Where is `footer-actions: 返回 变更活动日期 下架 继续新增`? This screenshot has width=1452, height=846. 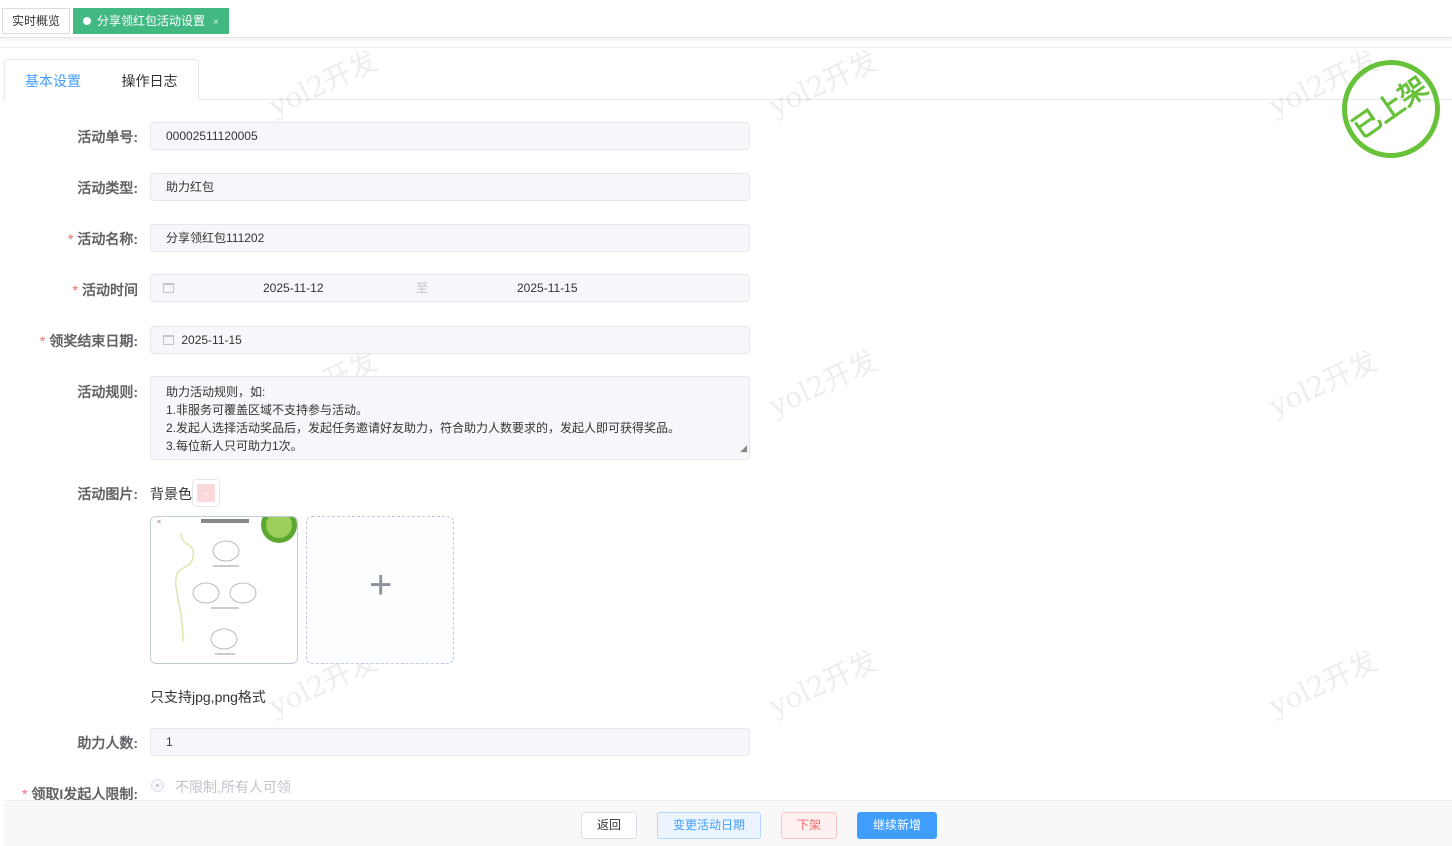
footer-actions: 返回 变更活动日期 下架 继续新增 is located at coordinates (728, 823).